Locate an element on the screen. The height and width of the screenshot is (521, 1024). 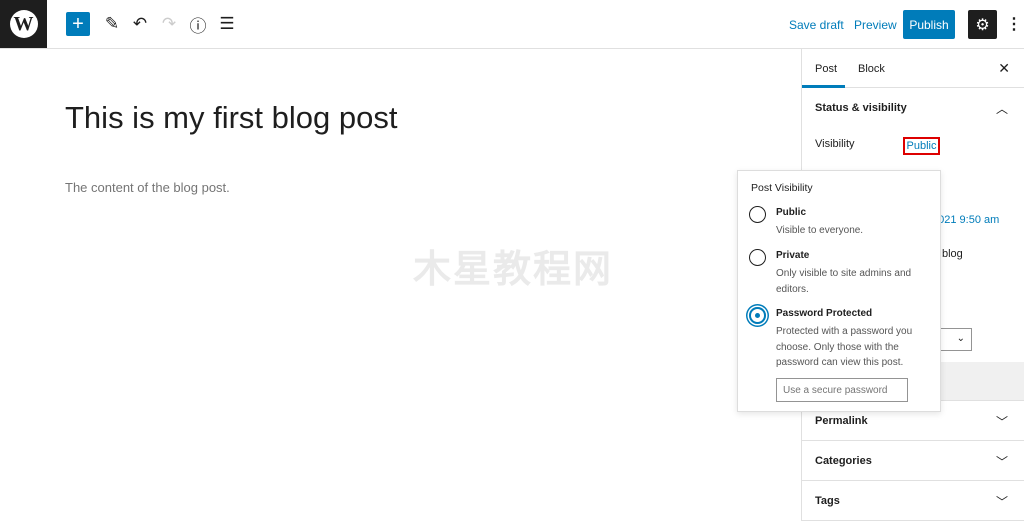
wordpress-icon: W is located at coordinates (23, 24).